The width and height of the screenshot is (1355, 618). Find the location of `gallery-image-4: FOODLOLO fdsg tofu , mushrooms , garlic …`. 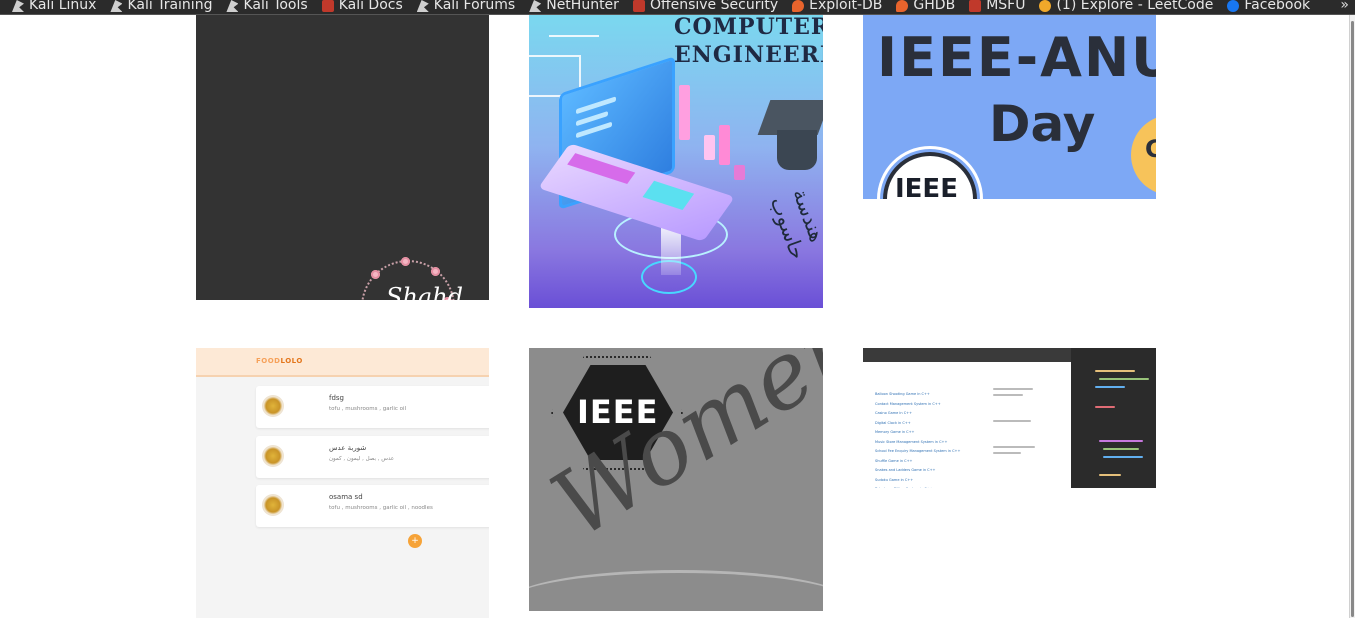

gallery-image-4: FOODLOLO fdsg tofu , mushrooms , garlic … is located at coordinates (342, 483).